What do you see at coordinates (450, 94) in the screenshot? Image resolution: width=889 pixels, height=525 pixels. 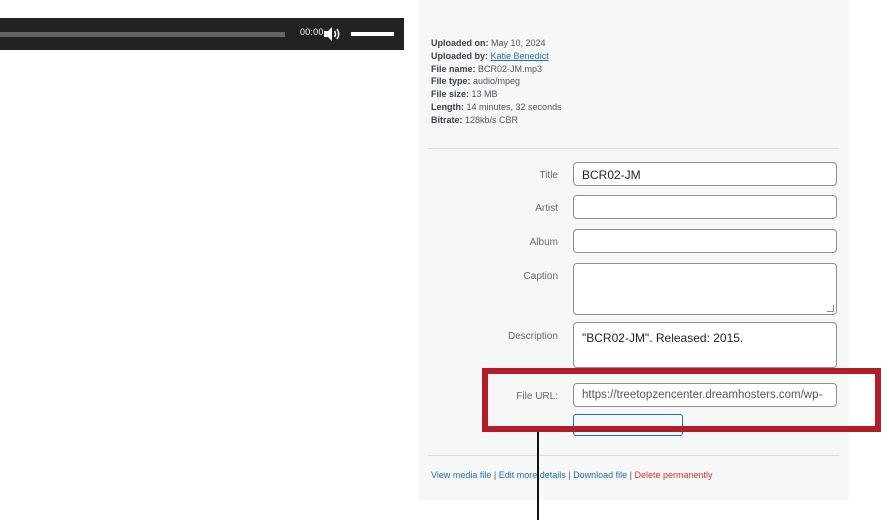 I see `file-size-label: File size:` at bounding box center [450, 94].